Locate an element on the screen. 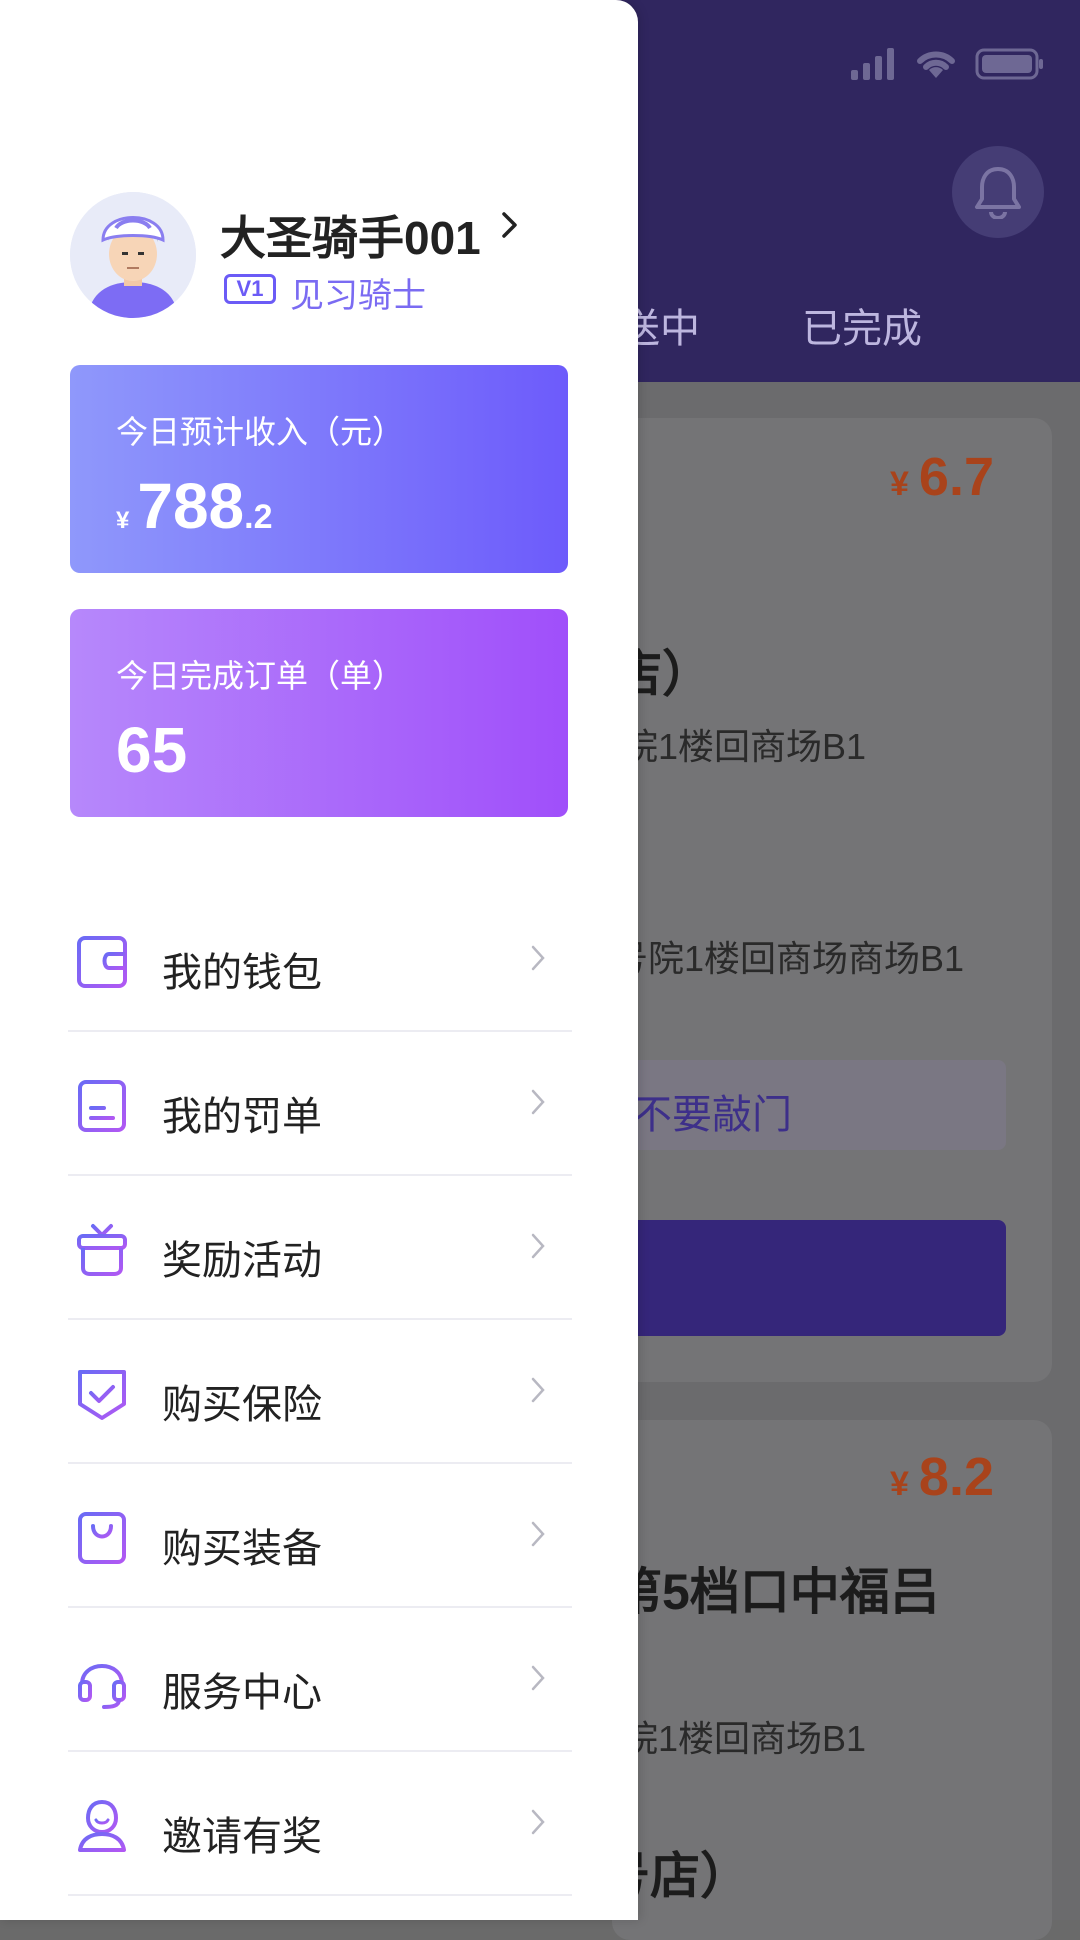  avatar is located at coordinates (133, 255).